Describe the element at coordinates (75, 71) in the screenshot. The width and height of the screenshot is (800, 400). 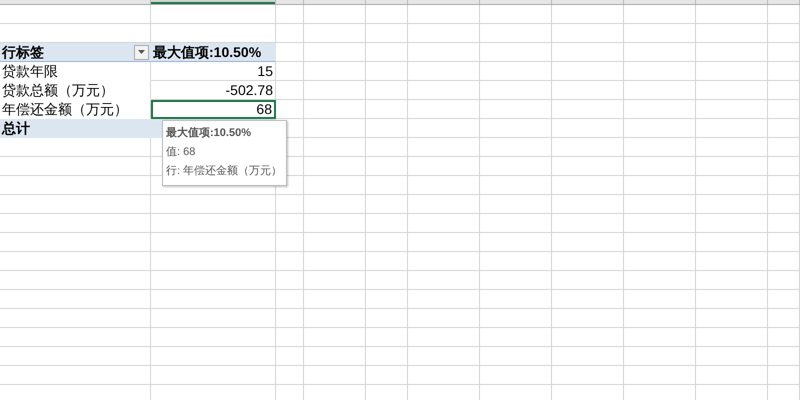
I see `row-label: 贷款年限` at that location.